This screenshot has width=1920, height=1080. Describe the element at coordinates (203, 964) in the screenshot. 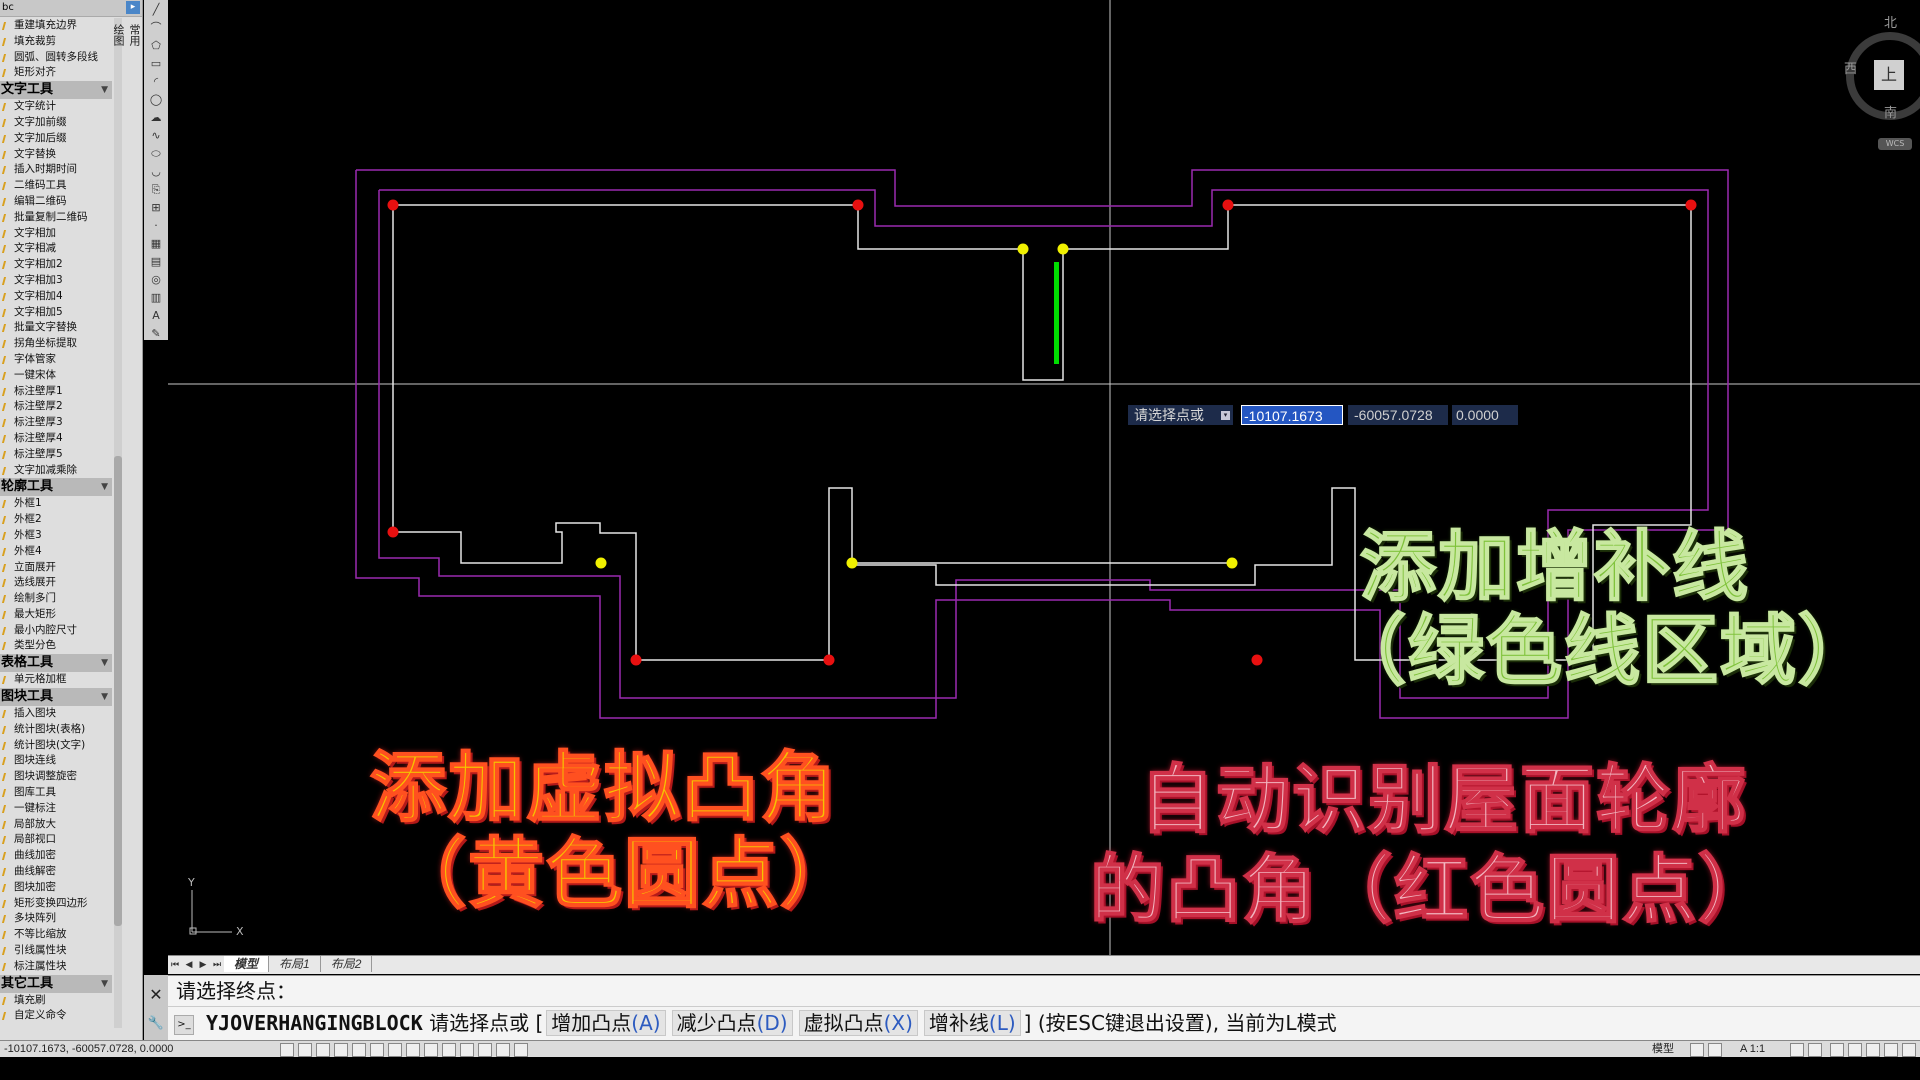

I see `next-tab-icon: ▶` at that location.